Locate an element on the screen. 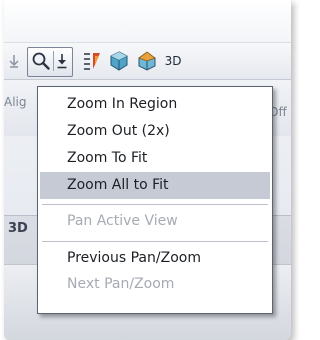 This screenshot has width=320, height=340. align-partial-label: Alig is located at coordinates (15, 102).